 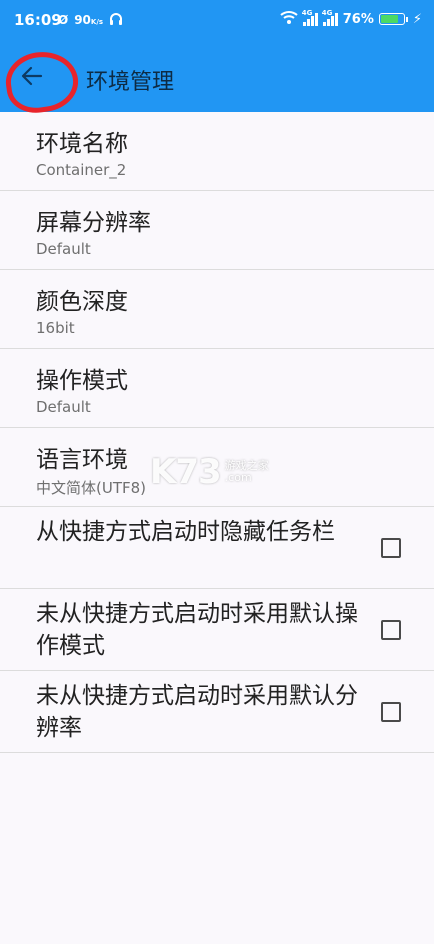 I want to click on default-resolution-checkbox, so click(x=391, y=712).